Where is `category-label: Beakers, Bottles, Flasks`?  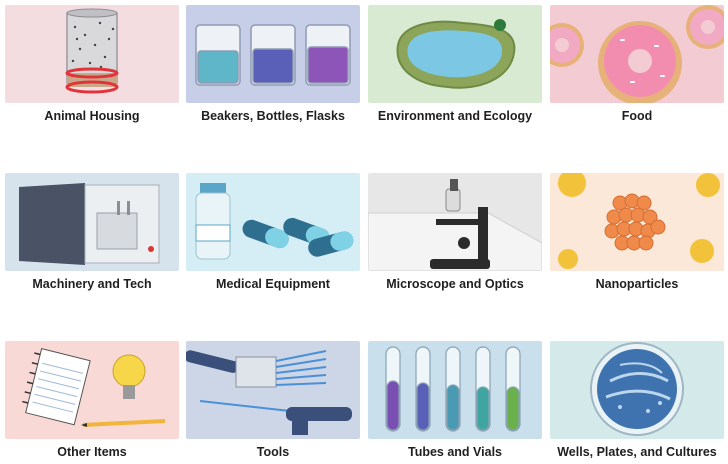 category-label: Beakers, Bottles, Flasks is located at coordinates (273, 116).